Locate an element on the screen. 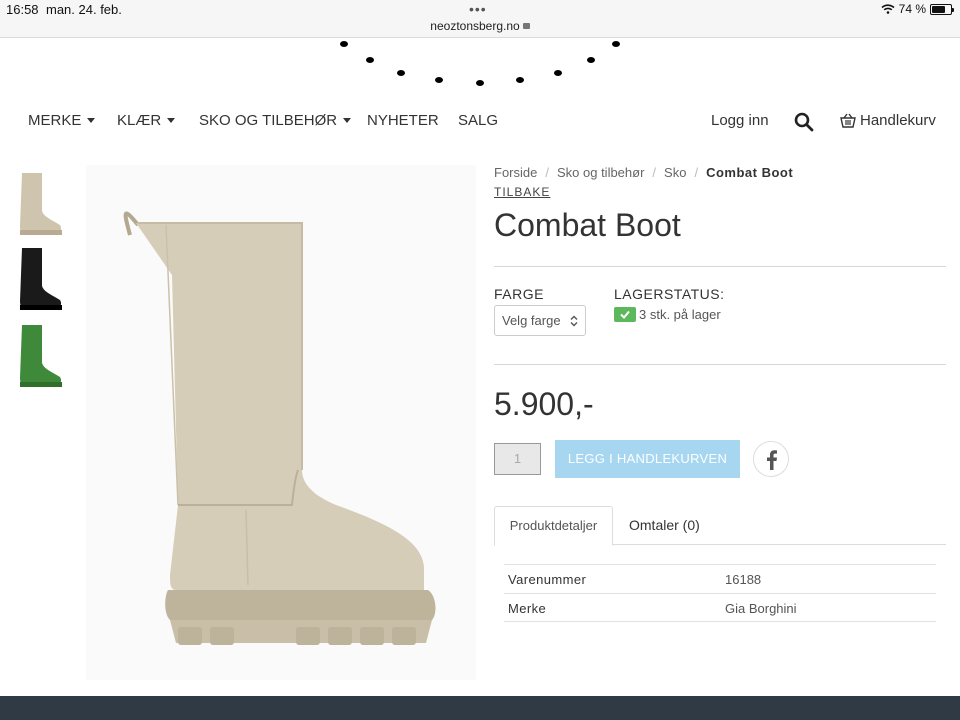 This screenshot has width=960, height=720. nav-item-sko-og-tilbehor: SKO OG TILBEHØR is located at coordinates (275, 120).